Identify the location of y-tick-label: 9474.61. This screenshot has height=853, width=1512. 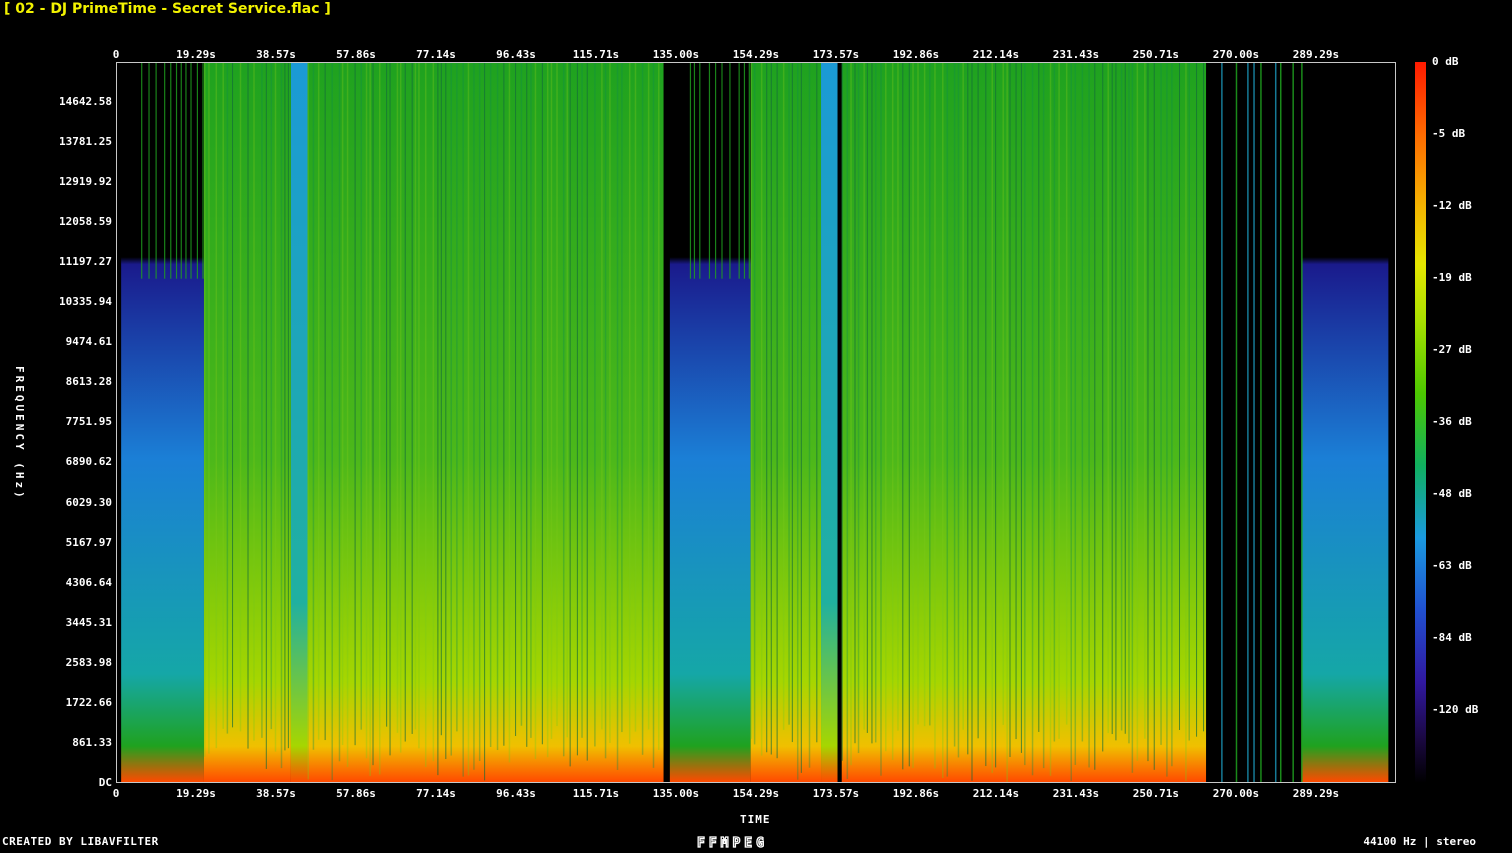
(88, 342).